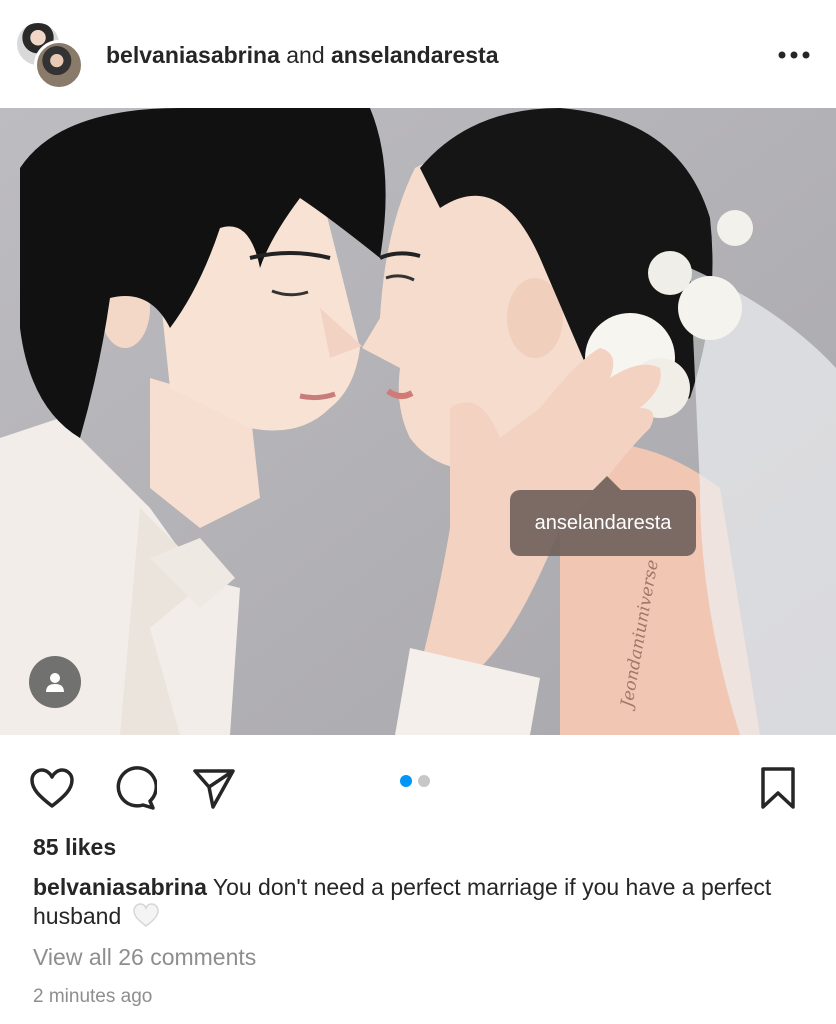 The image size is (836, 1024). I want to click on view-all-comments-link: View all 26 comments, so click(144, 957).